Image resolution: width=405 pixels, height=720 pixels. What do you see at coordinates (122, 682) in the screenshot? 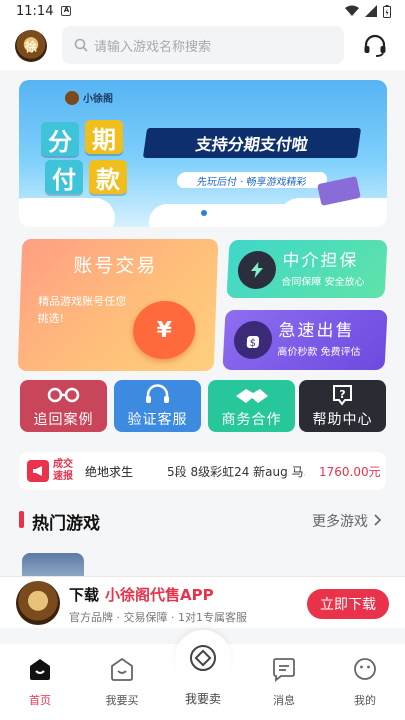
I see `tab-buy: 我要买` at bounding box center [122, 682].